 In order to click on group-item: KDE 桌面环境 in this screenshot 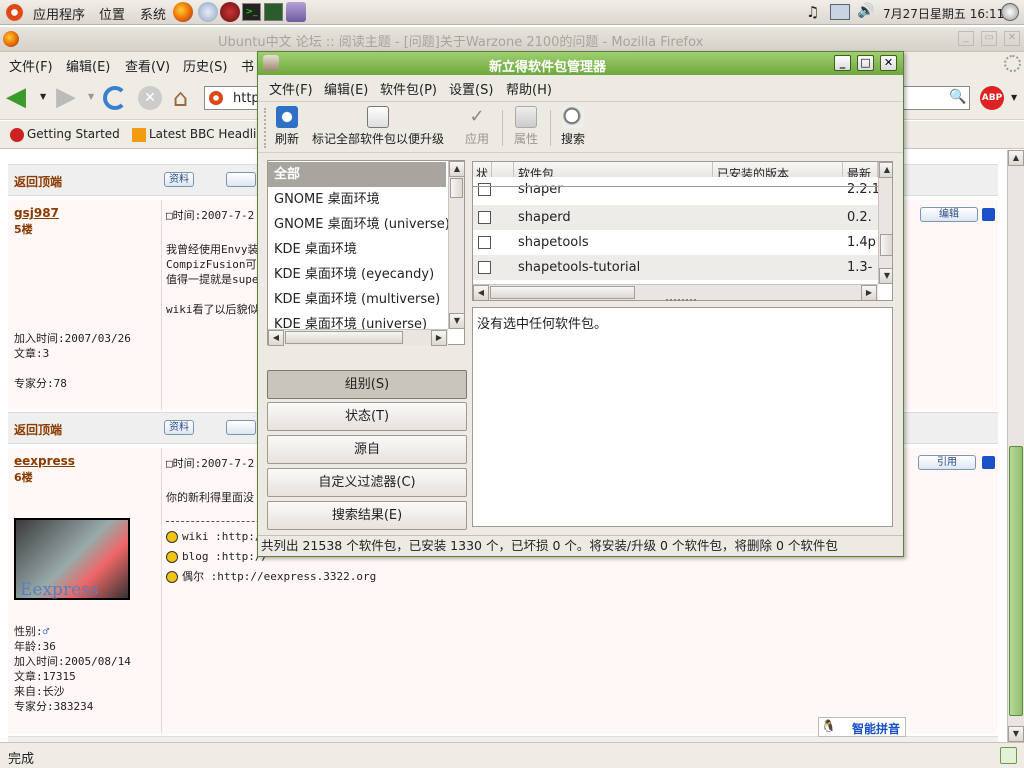, I will do `click(357, 249)`.